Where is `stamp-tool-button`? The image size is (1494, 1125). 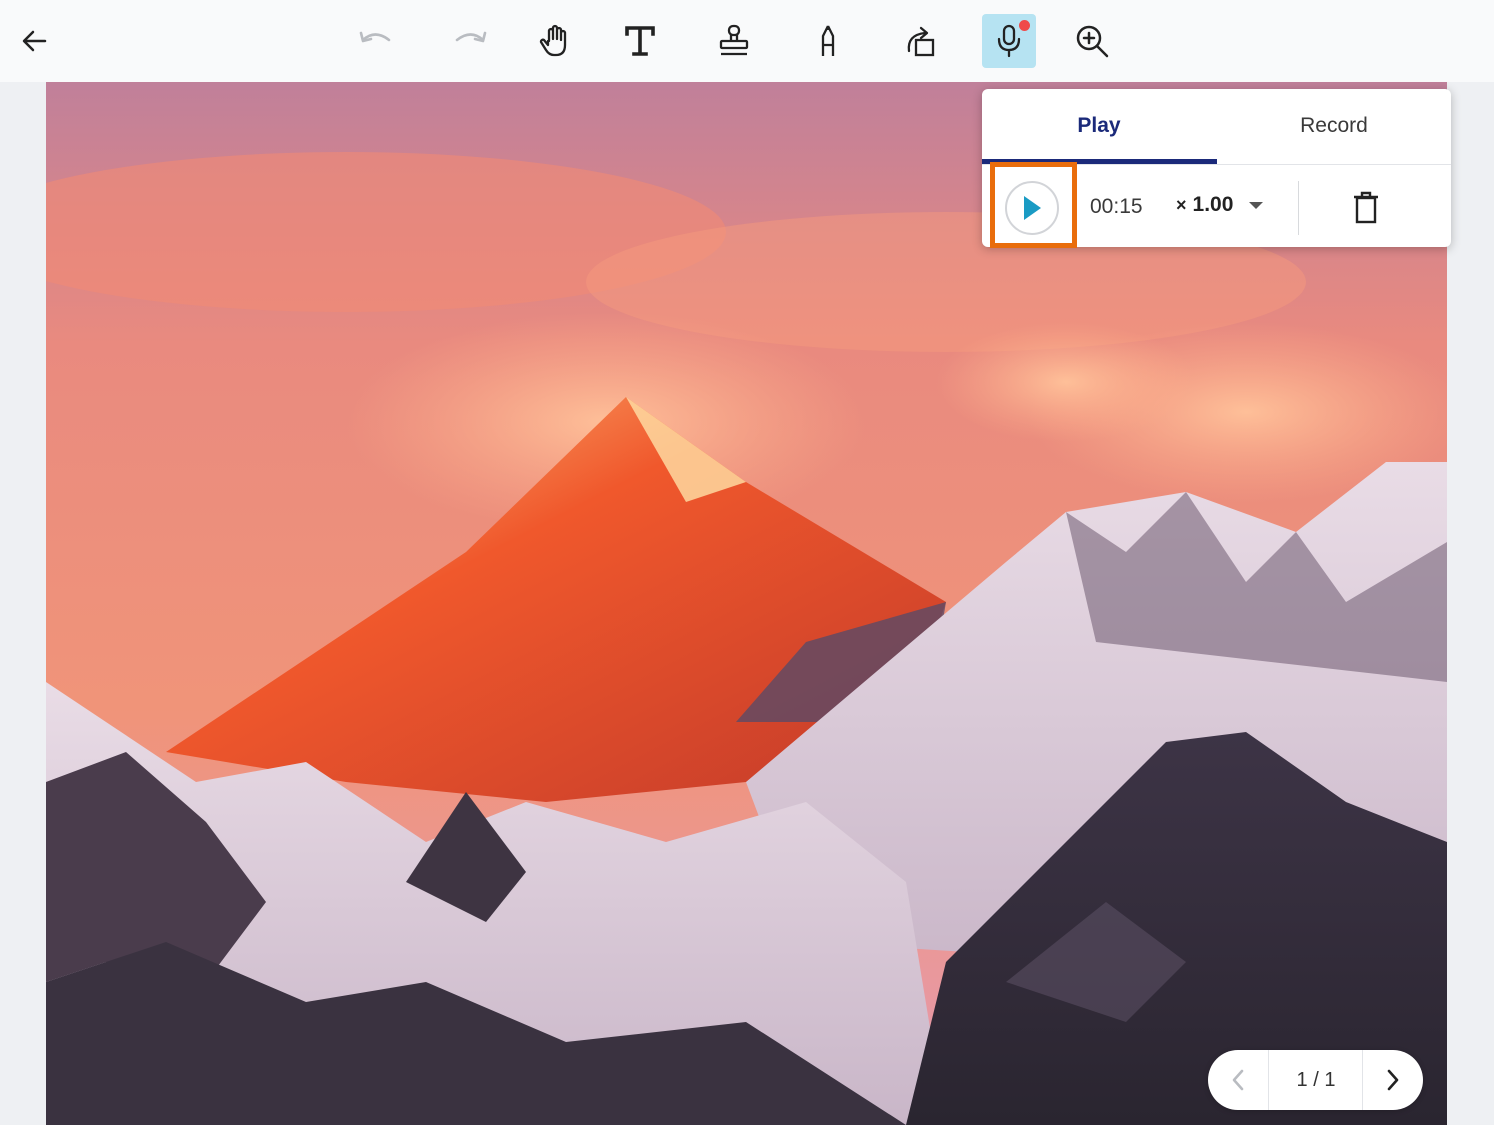
stamp-tool-button is located at coordinates (734, 41).